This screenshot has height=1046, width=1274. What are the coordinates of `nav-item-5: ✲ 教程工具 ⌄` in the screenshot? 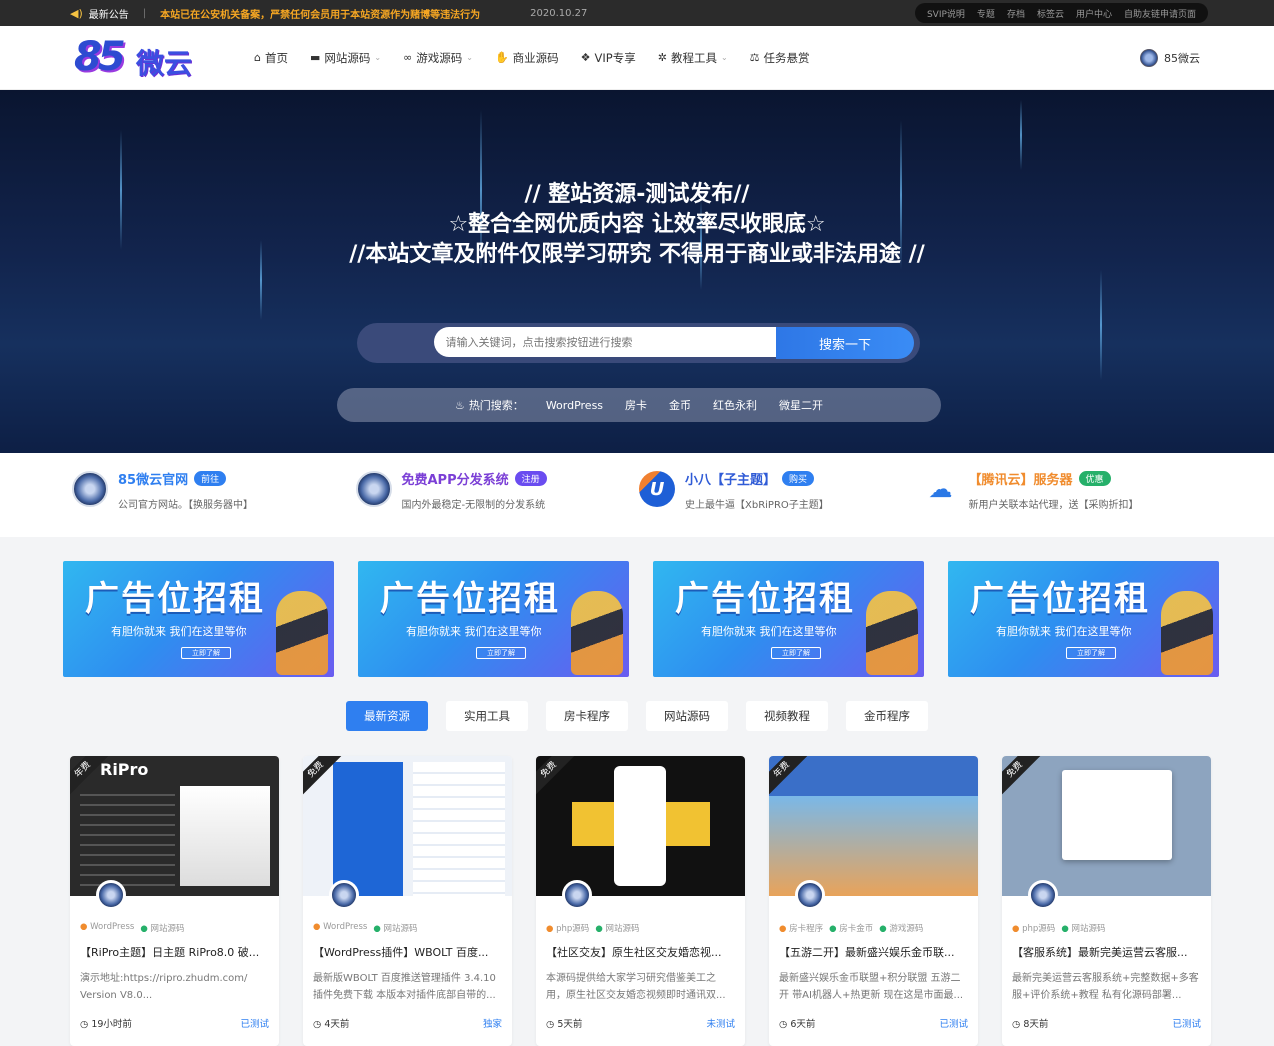 It's located at (693, 58).